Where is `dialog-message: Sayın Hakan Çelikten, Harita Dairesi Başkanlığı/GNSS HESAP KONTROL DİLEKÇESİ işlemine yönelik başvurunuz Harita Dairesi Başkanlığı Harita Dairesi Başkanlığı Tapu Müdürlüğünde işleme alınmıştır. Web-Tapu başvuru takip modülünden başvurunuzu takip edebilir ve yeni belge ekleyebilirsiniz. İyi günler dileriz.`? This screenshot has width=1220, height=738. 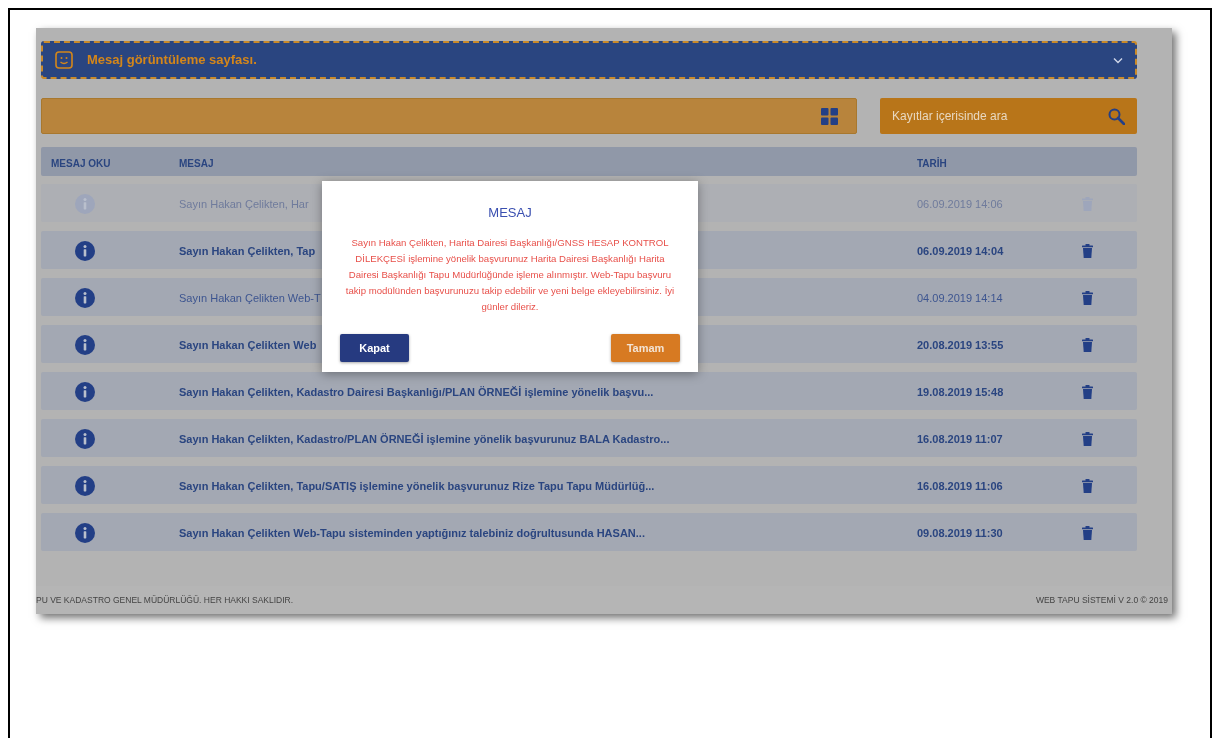
dialog-message: Sayın Hakan Çelikten, Harita Dairesi Başkanlığı/GNSS HESAP KONTROL DİLEKÇESİ işlemine yönelik başvurunuz Harita Dairesi Başkanlığı Harita Dairesi Başkanlığı Tapu Müdürlüğünde işleme alınmıştır. Web-Tapu başvuru takip modülünden başvurunuzu takip edebilir ve yeni belge ekleyebilirsiniz. İyi günler dileriz. is located at coordinates (510, 274).